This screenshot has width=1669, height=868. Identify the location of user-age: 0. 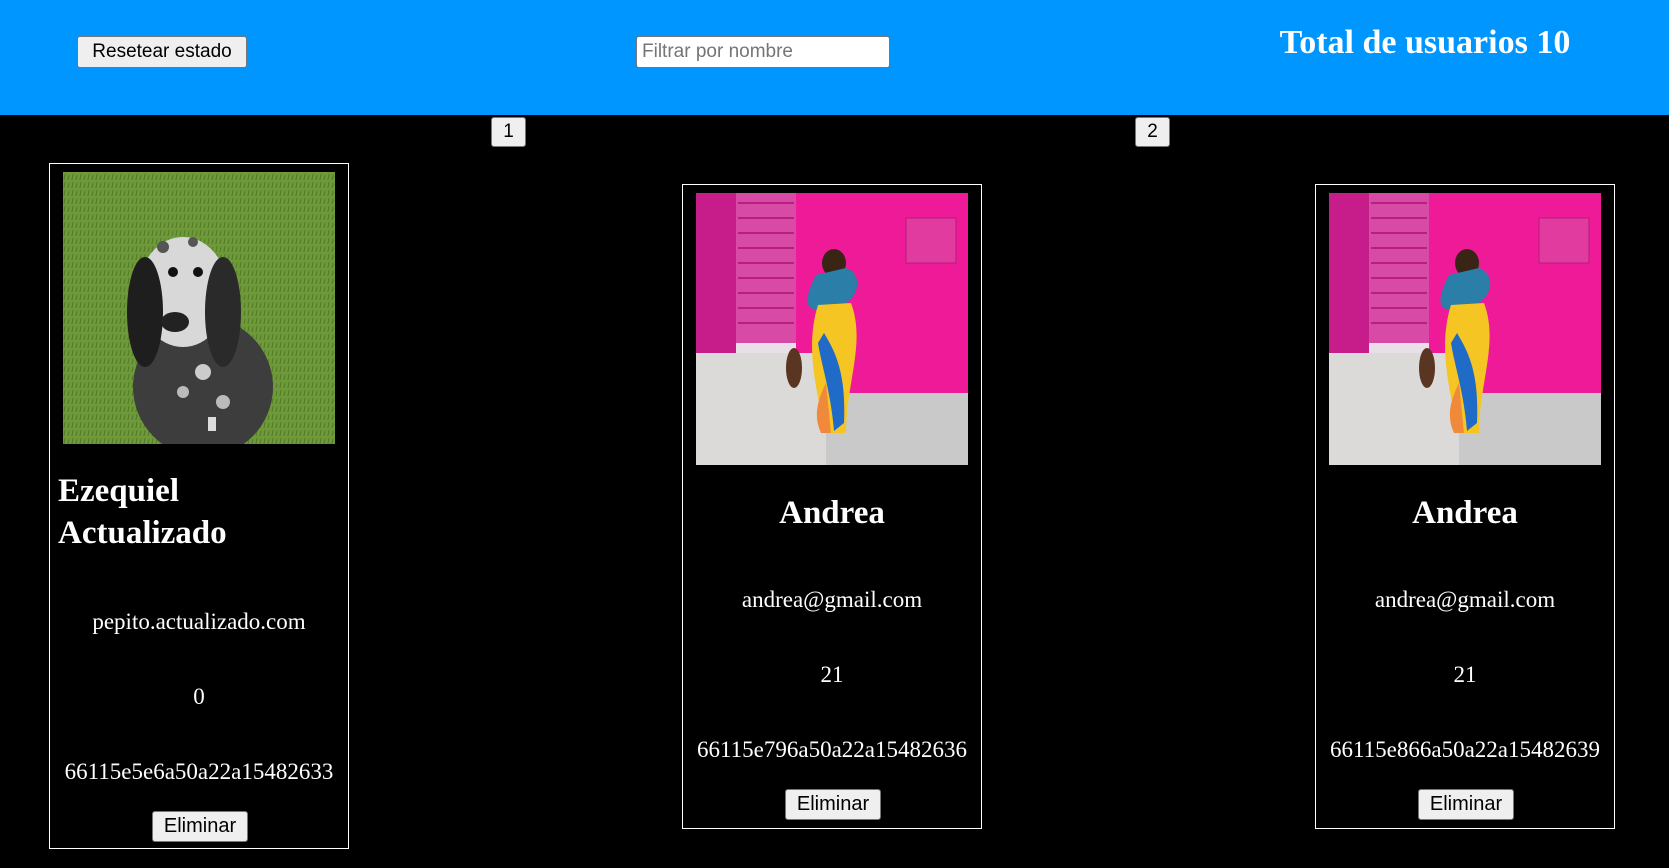
(199, 696).